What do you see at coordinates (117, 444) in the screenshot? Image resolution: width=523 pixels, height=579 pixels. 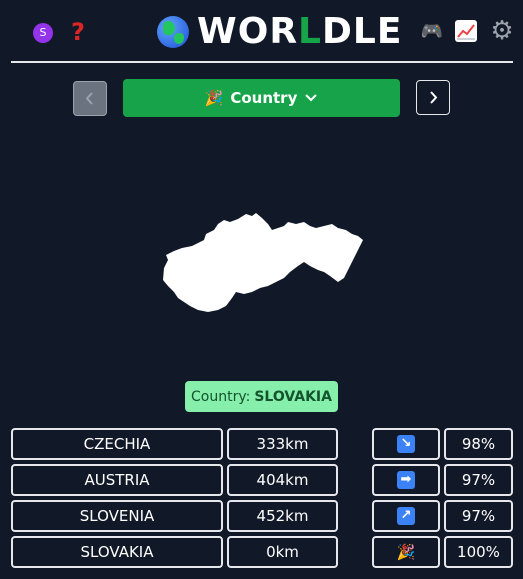 I see `guess-country: CZECHIA` at bounding box center [117, 444].